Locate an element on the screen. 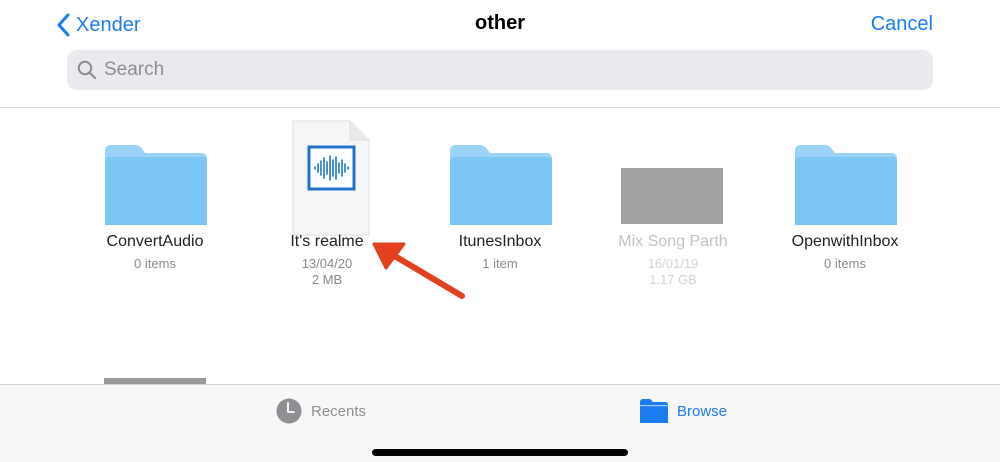  clock-icon is located at coordinates (289, 411).